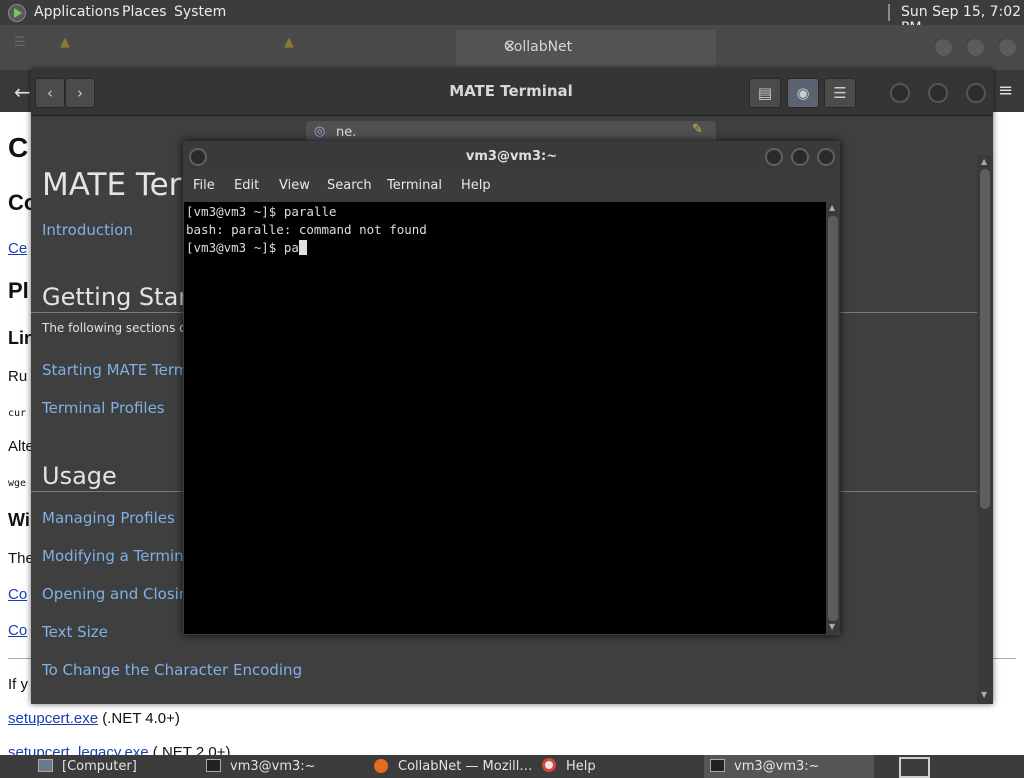  Describe the element at coordinates (18, 290) in the screenshot. I see `page-heading-3: Pl` at that location.